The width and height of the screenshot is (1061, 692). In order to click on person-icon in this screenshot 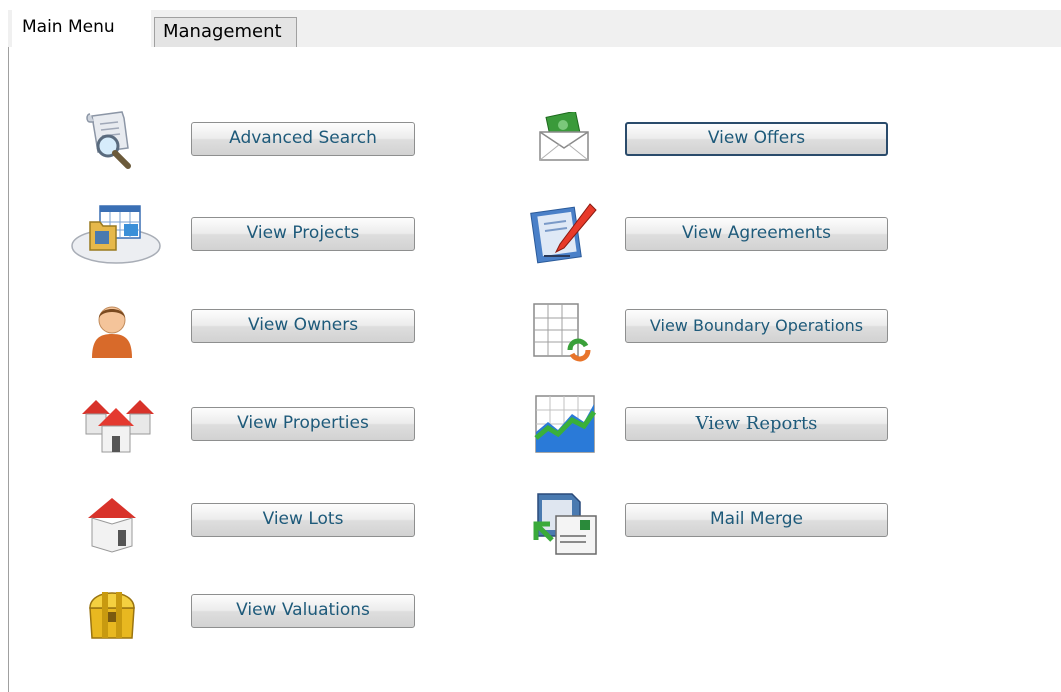, I will do `click(112, 332)`.